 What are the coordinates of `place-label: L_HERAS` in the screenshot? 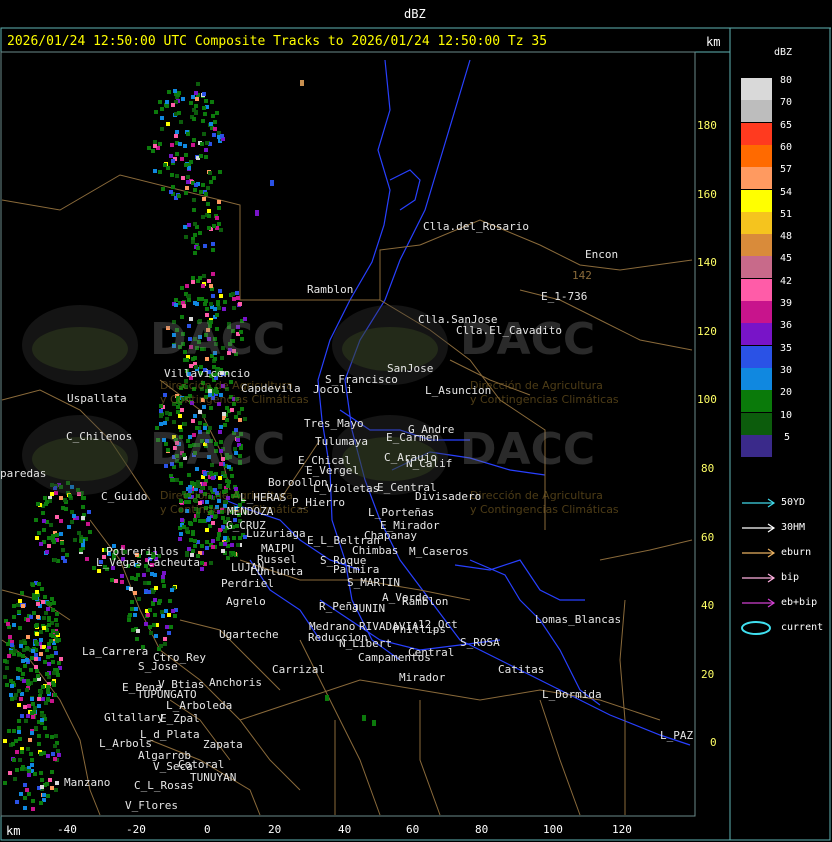 It's located at (263, 497).